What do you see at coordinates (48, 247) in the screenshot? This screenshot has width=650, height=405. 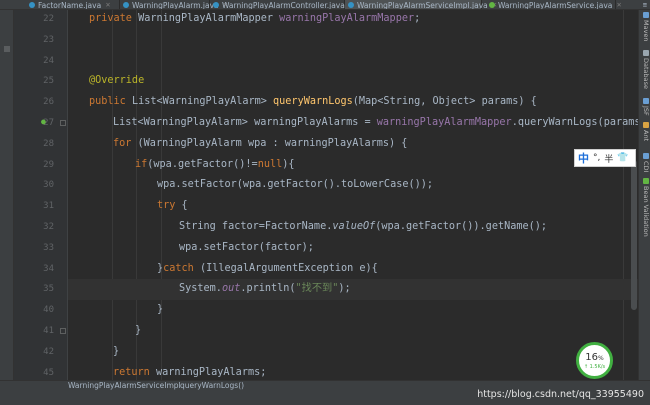 I see `line-number: 33` at bounding box center [48, 247].